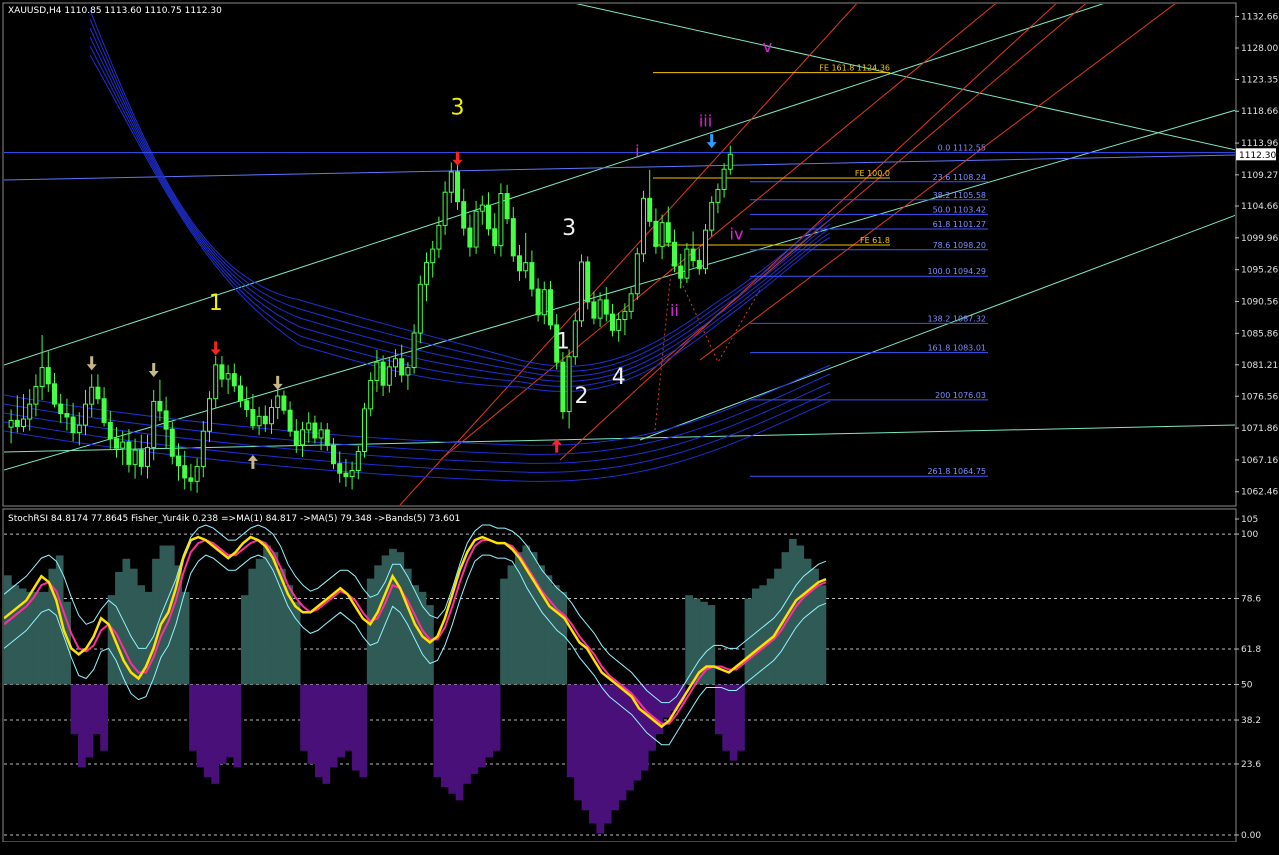  Describe the element at coordinates (1251, 721) in the screenshot. I see `indicator-tick-label: 38.2` at that location.